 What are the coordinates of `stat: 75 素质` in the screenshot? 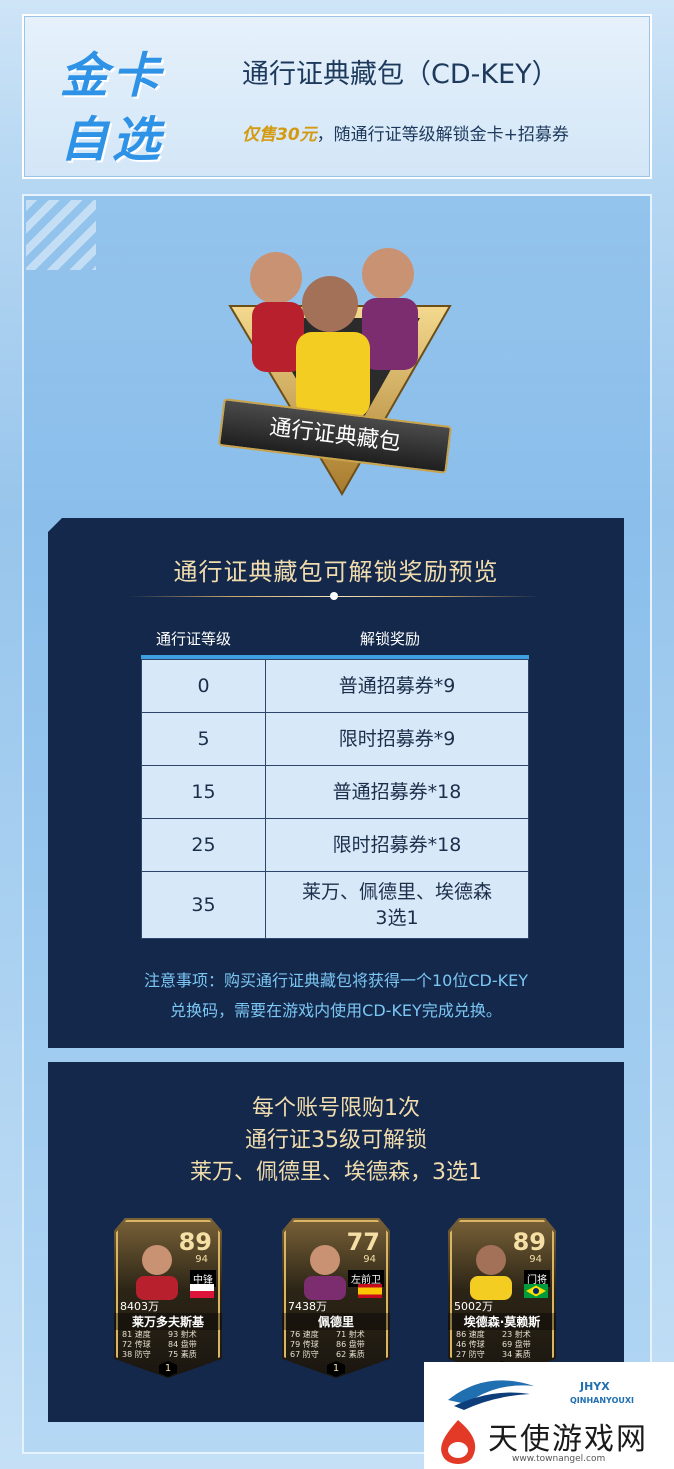 It's located at (182, 1354).